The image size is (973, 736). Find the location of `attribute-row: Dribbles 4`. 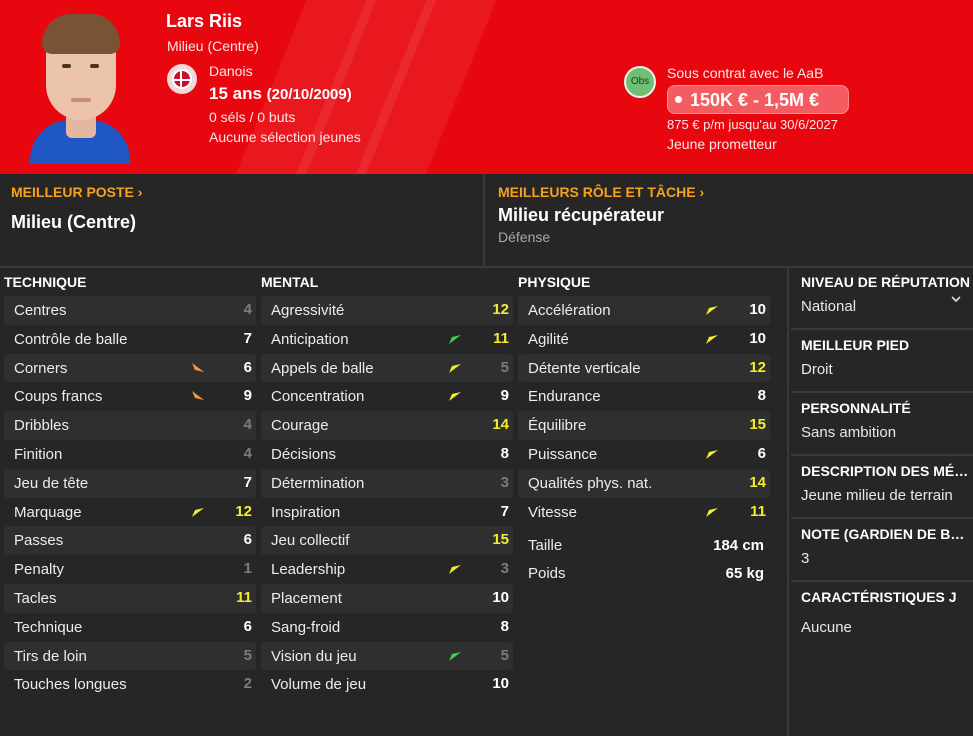

attribute-row: Dribbles 4 is located at coordinates (130, 425).